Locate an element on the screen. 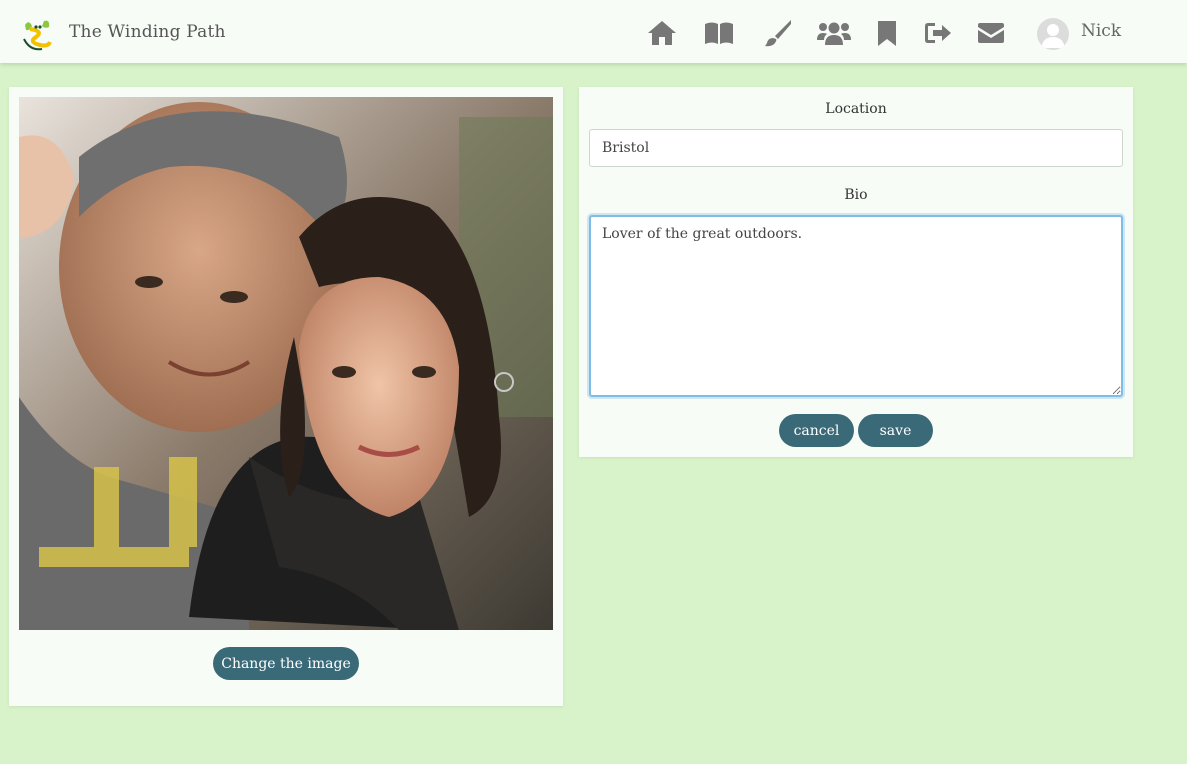 The height and width of the screenshot is (764, 1187). brand-title: The Winding Path is located at coordinates (147, 32).